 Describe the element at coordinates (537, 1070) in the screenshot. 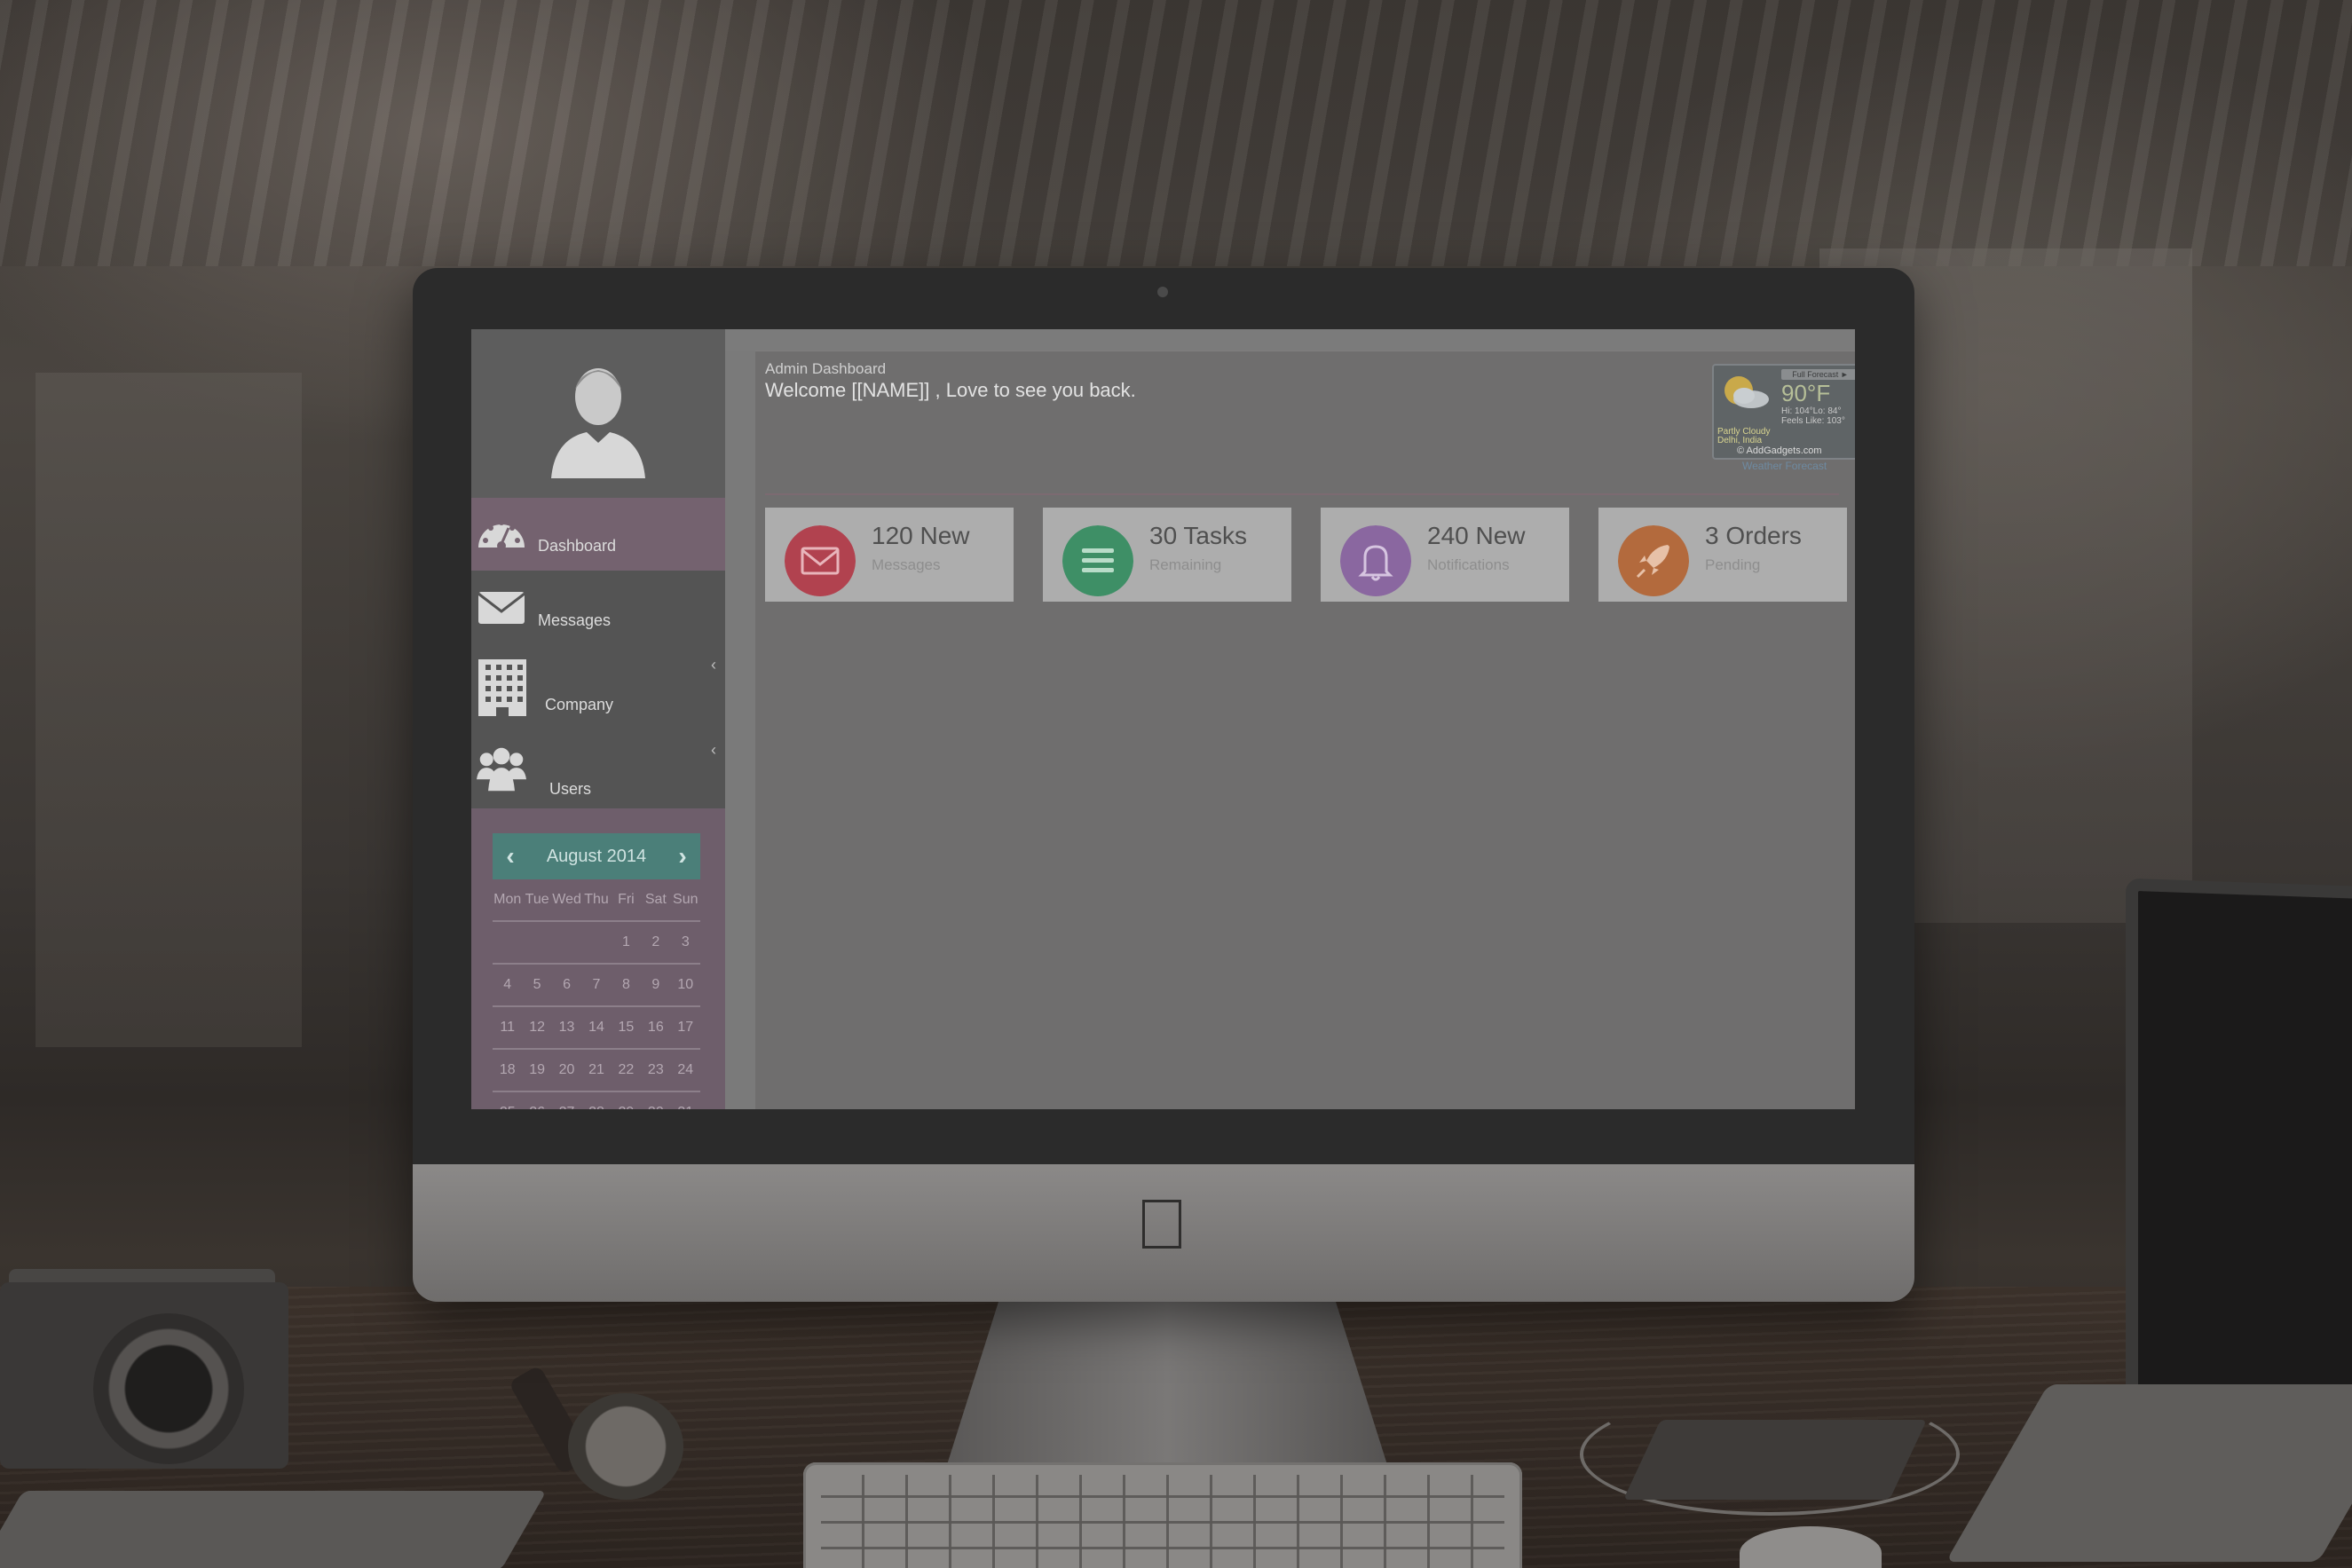

I see `calendar-day: 19` at that location.